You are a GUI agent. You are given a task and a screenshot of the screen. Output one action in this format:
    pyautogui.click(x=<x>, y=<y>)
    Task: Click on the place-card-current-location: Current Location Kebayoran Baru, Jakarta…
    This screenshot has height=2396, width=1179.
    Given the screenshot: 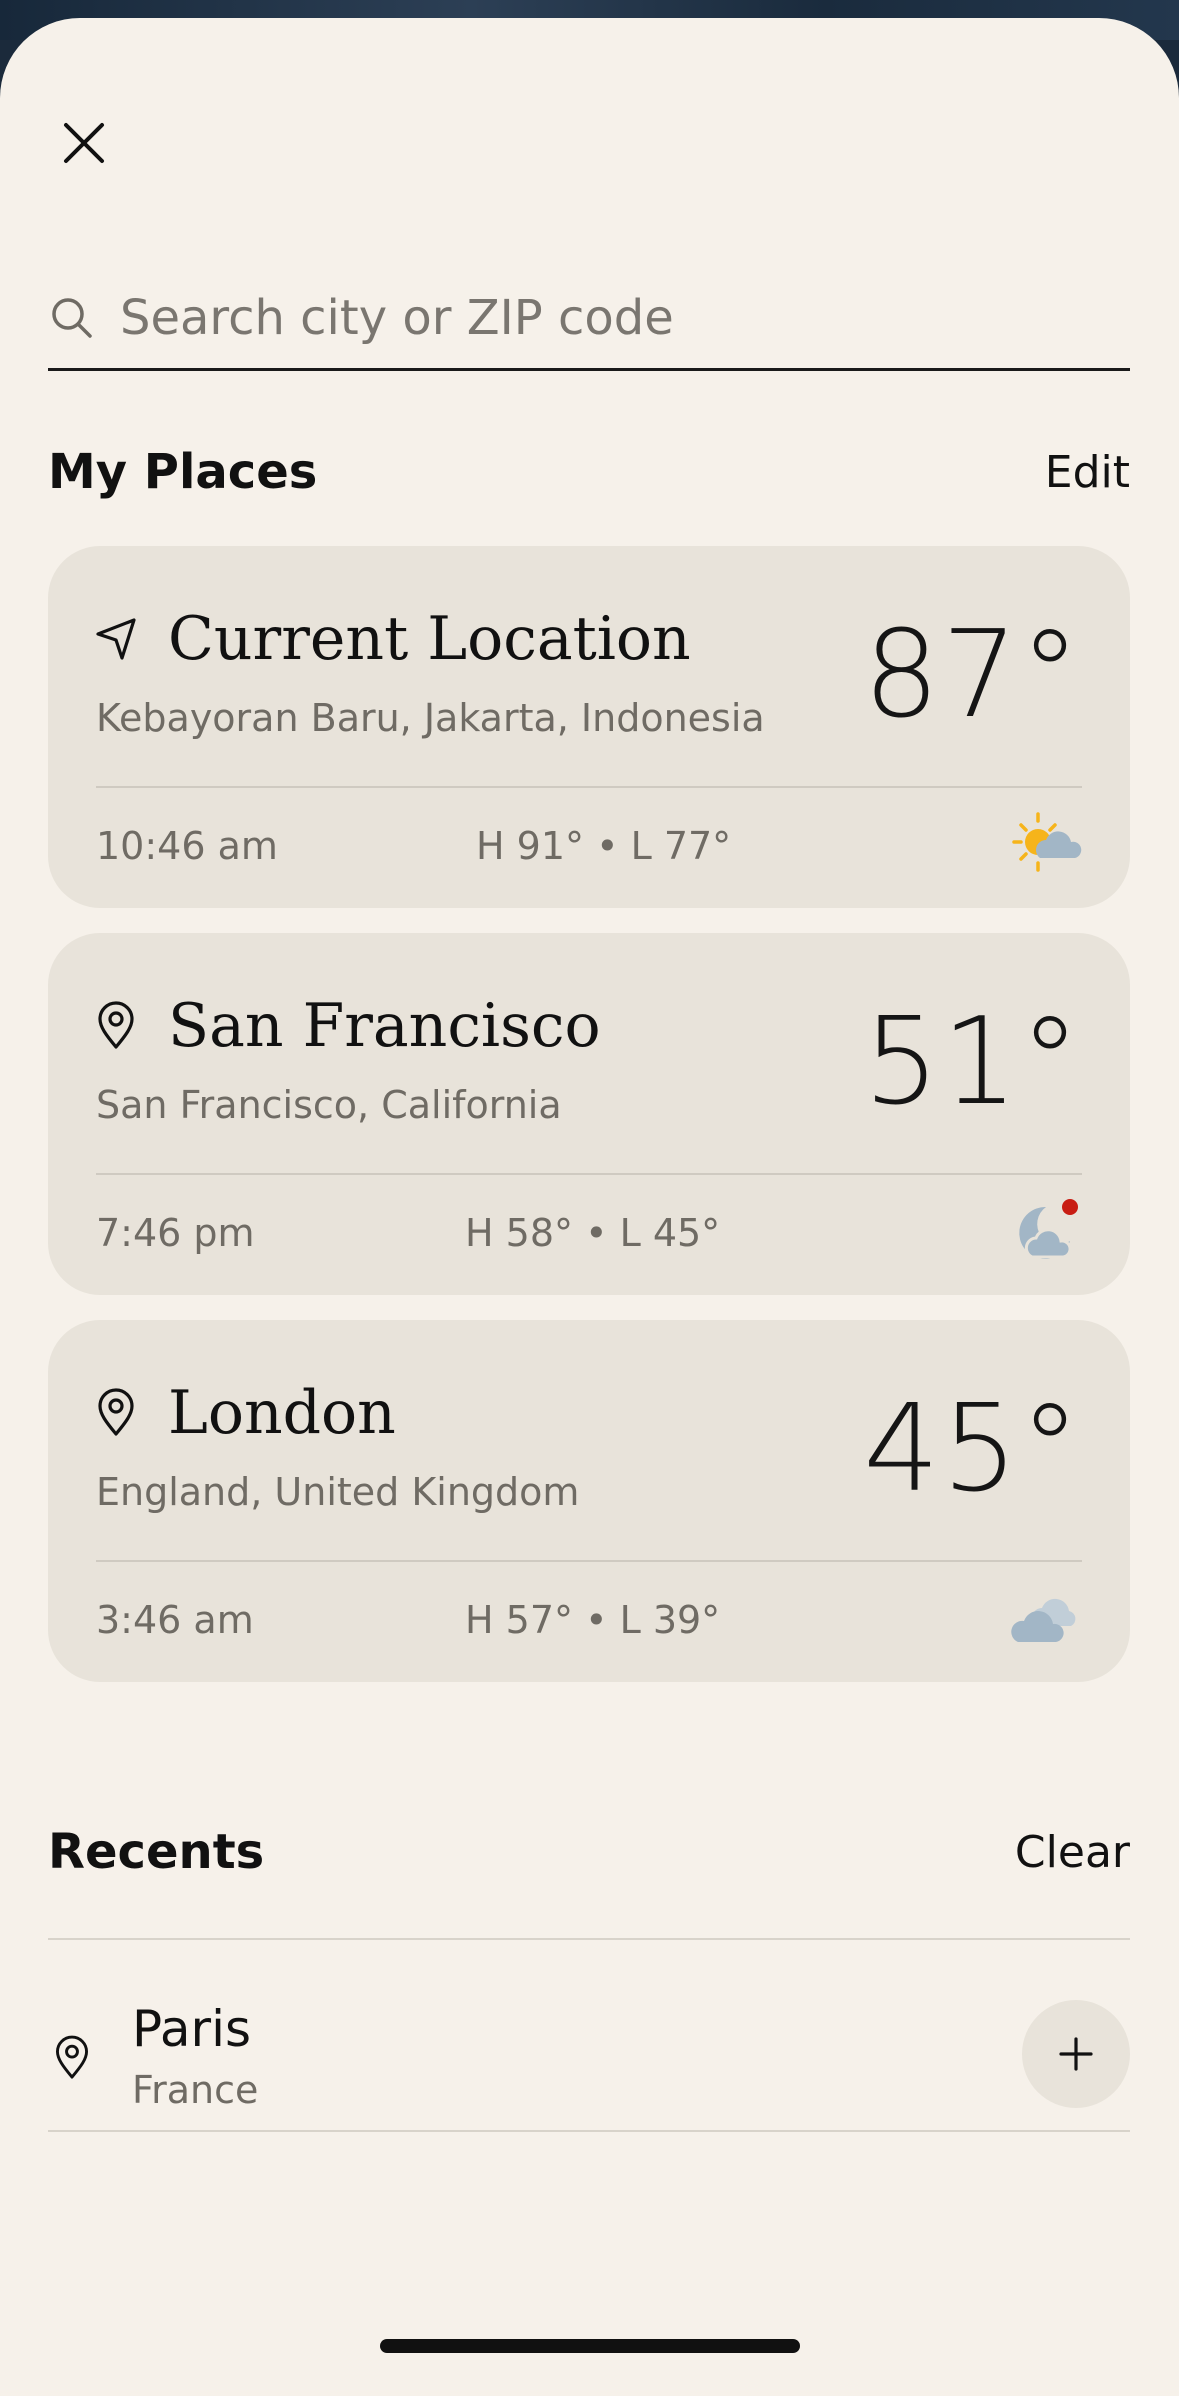 What is the action you would take?
    pyautogui.click(x=589, y=727)
    